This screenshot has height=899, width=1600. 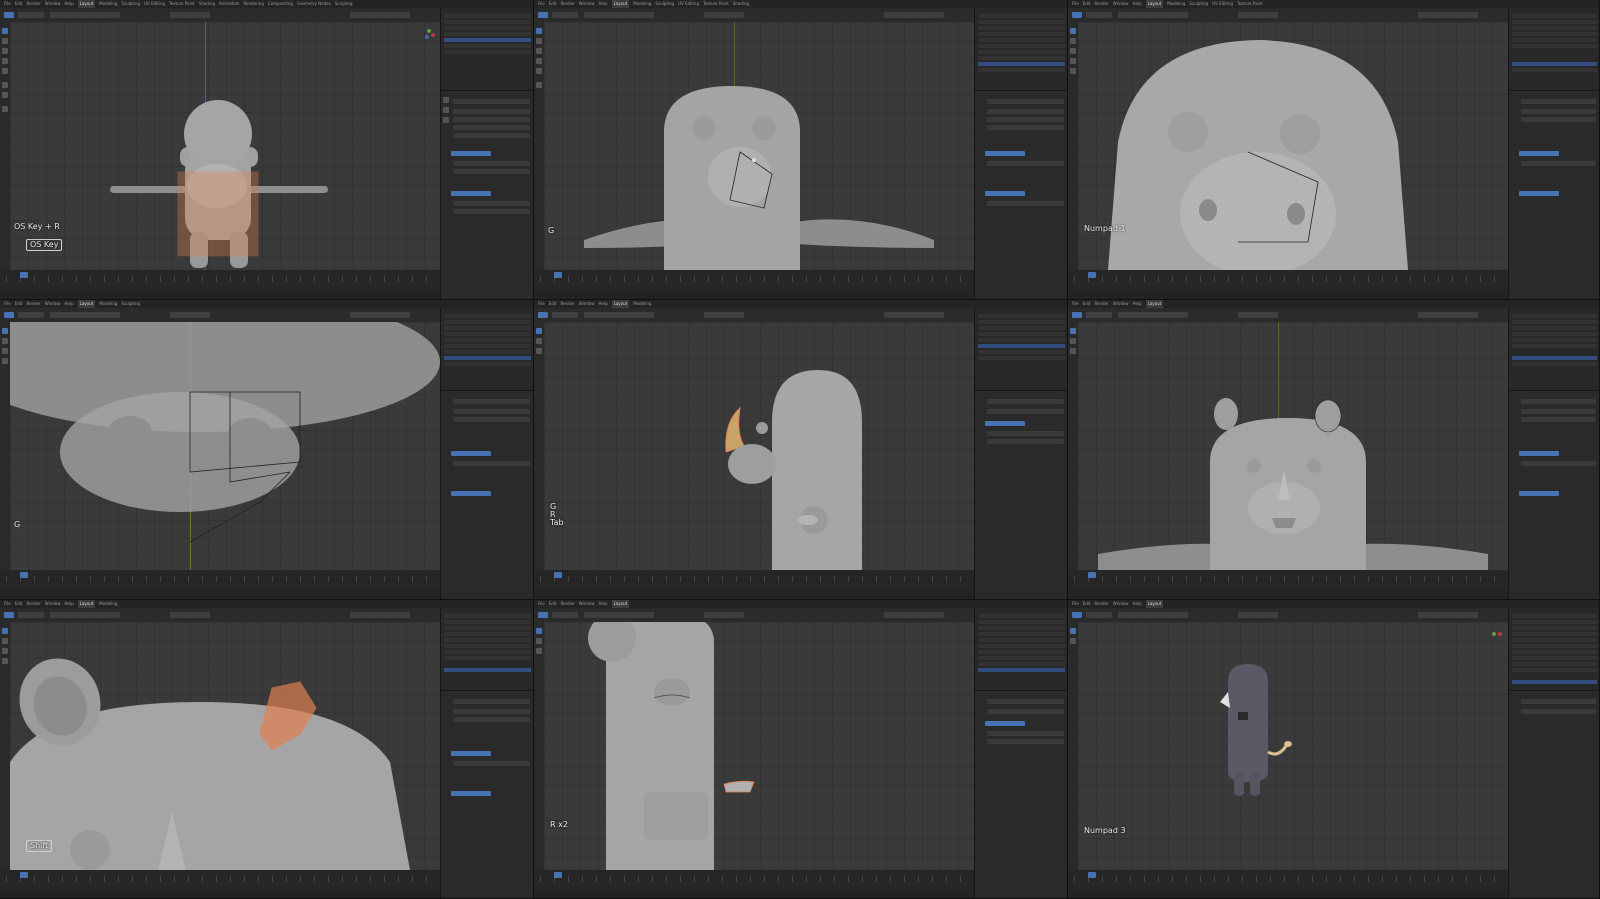 What do you see at coordinates (5, 61) in the screenshot?
I see `rotate-tool-icon` at bounding box center [5, 61].